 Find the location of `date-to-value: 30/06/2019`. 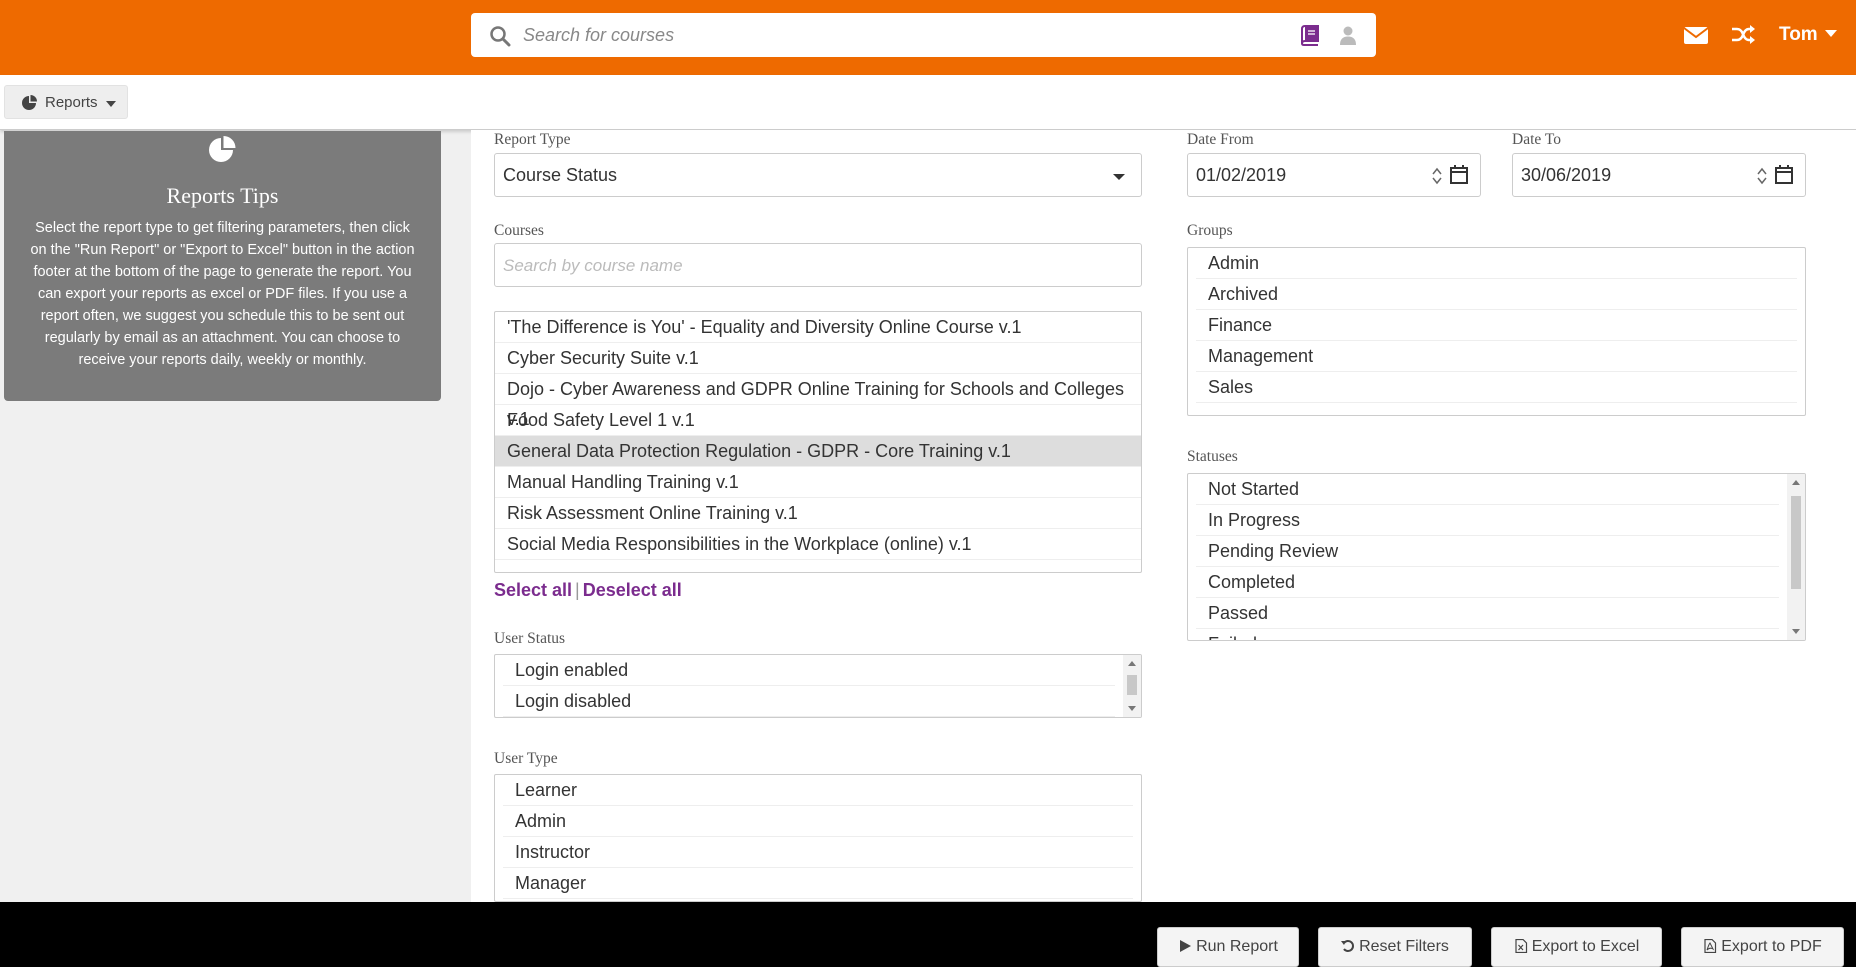

date-to-value: 30/06/2019 is located at coordinates (1566, 175).